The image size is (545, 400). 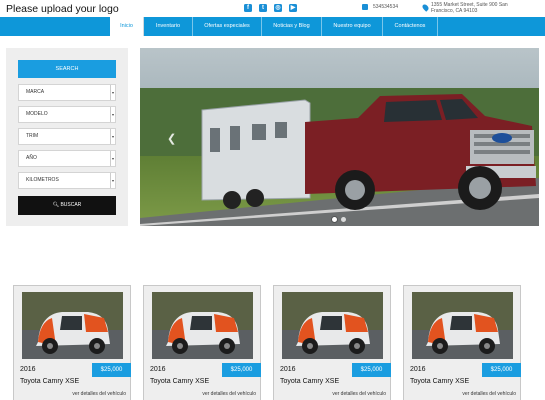 I want to click on phone-number: 534534534, so click(x=385, y=7).